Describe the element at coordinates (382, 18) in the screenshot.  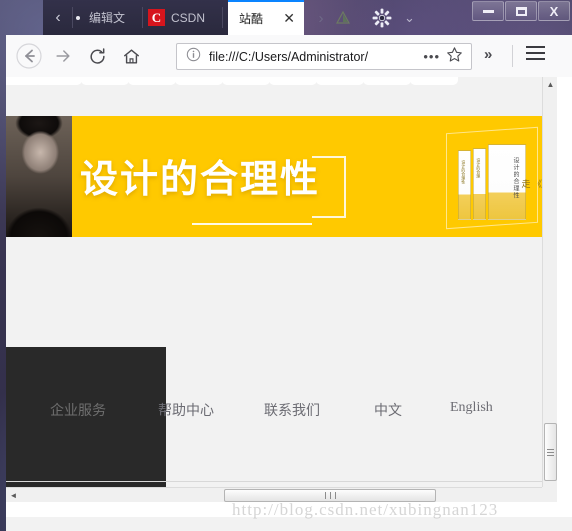
I see `gear-icon` at that location.